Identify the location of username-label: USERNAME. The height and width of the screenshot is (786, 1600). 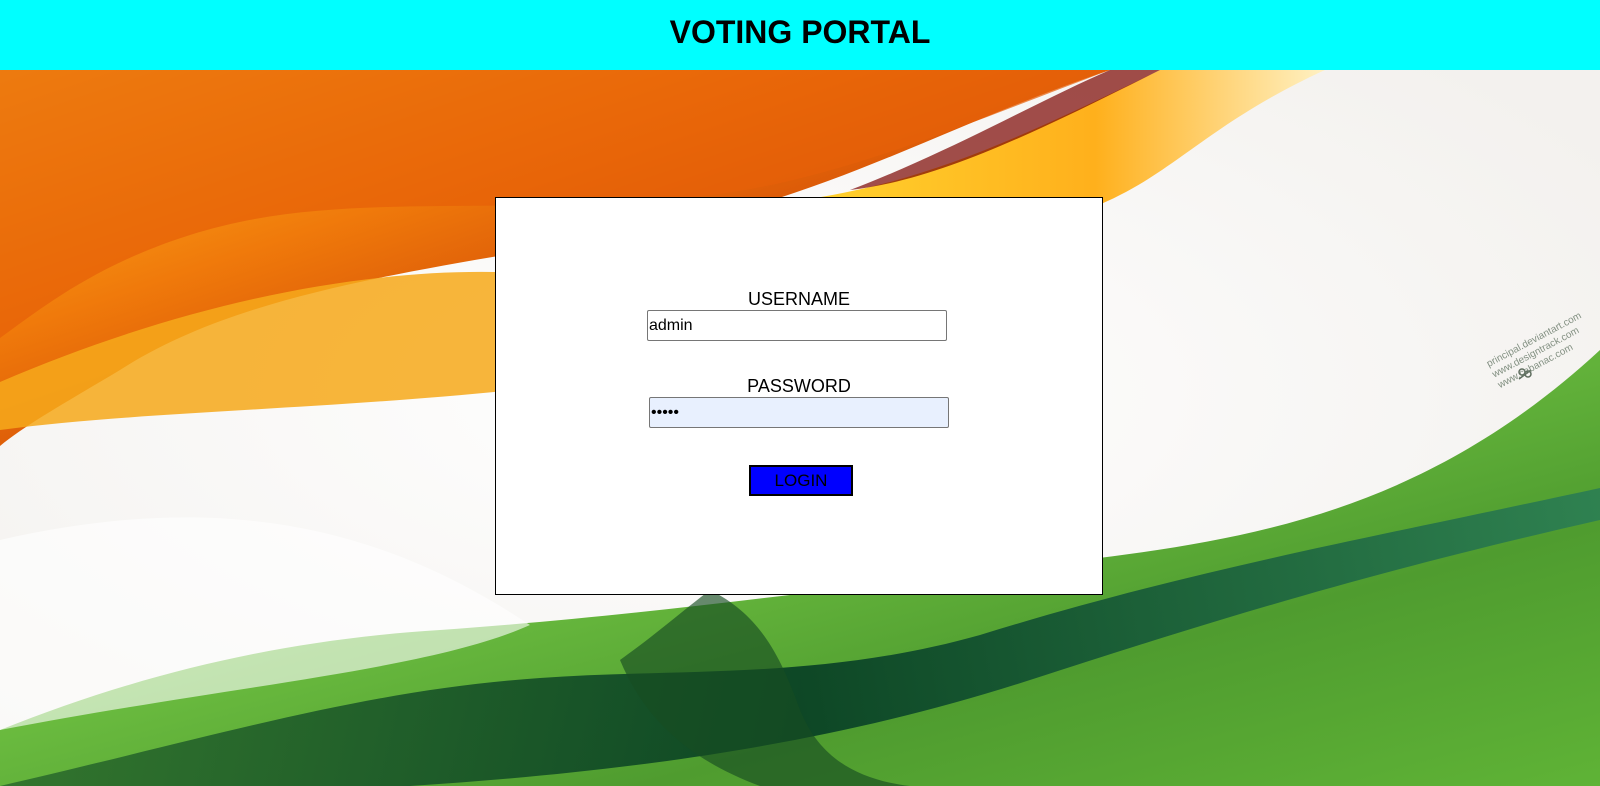
(798, 299).